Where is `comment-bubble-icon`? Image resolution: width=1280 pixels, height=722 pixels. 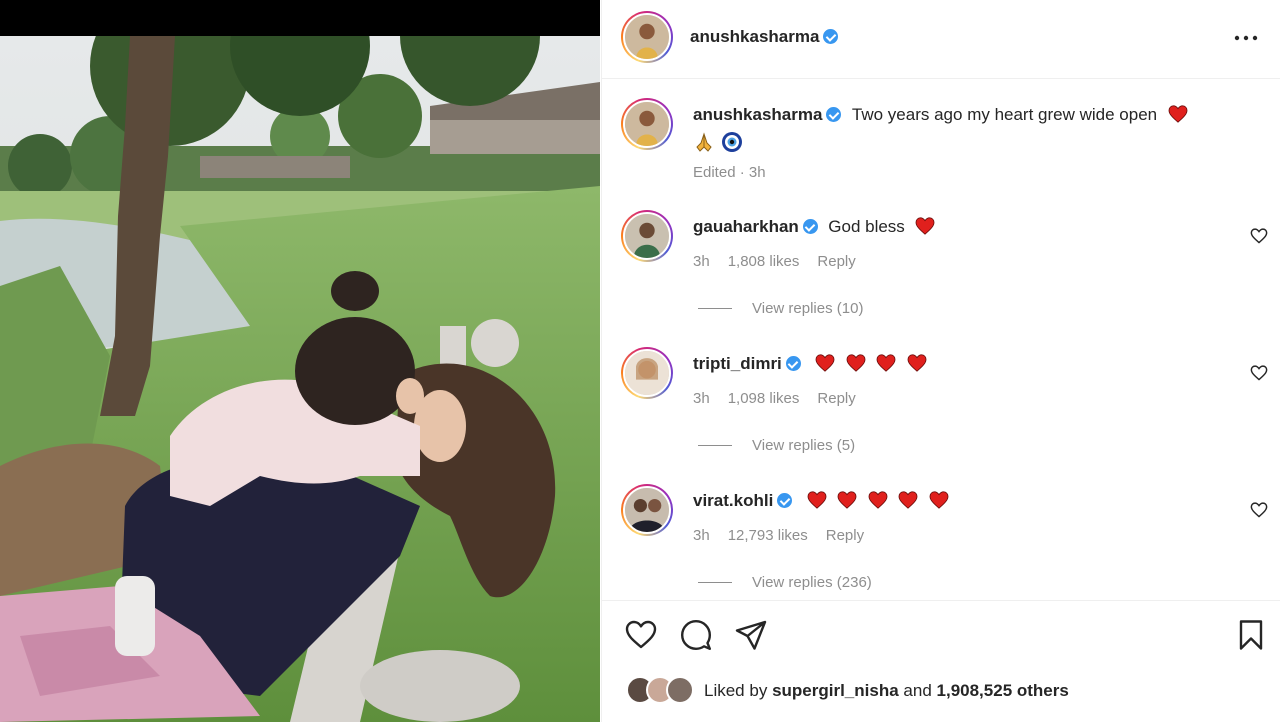 comment-bubble-icon is located at coordinates (696, 635).